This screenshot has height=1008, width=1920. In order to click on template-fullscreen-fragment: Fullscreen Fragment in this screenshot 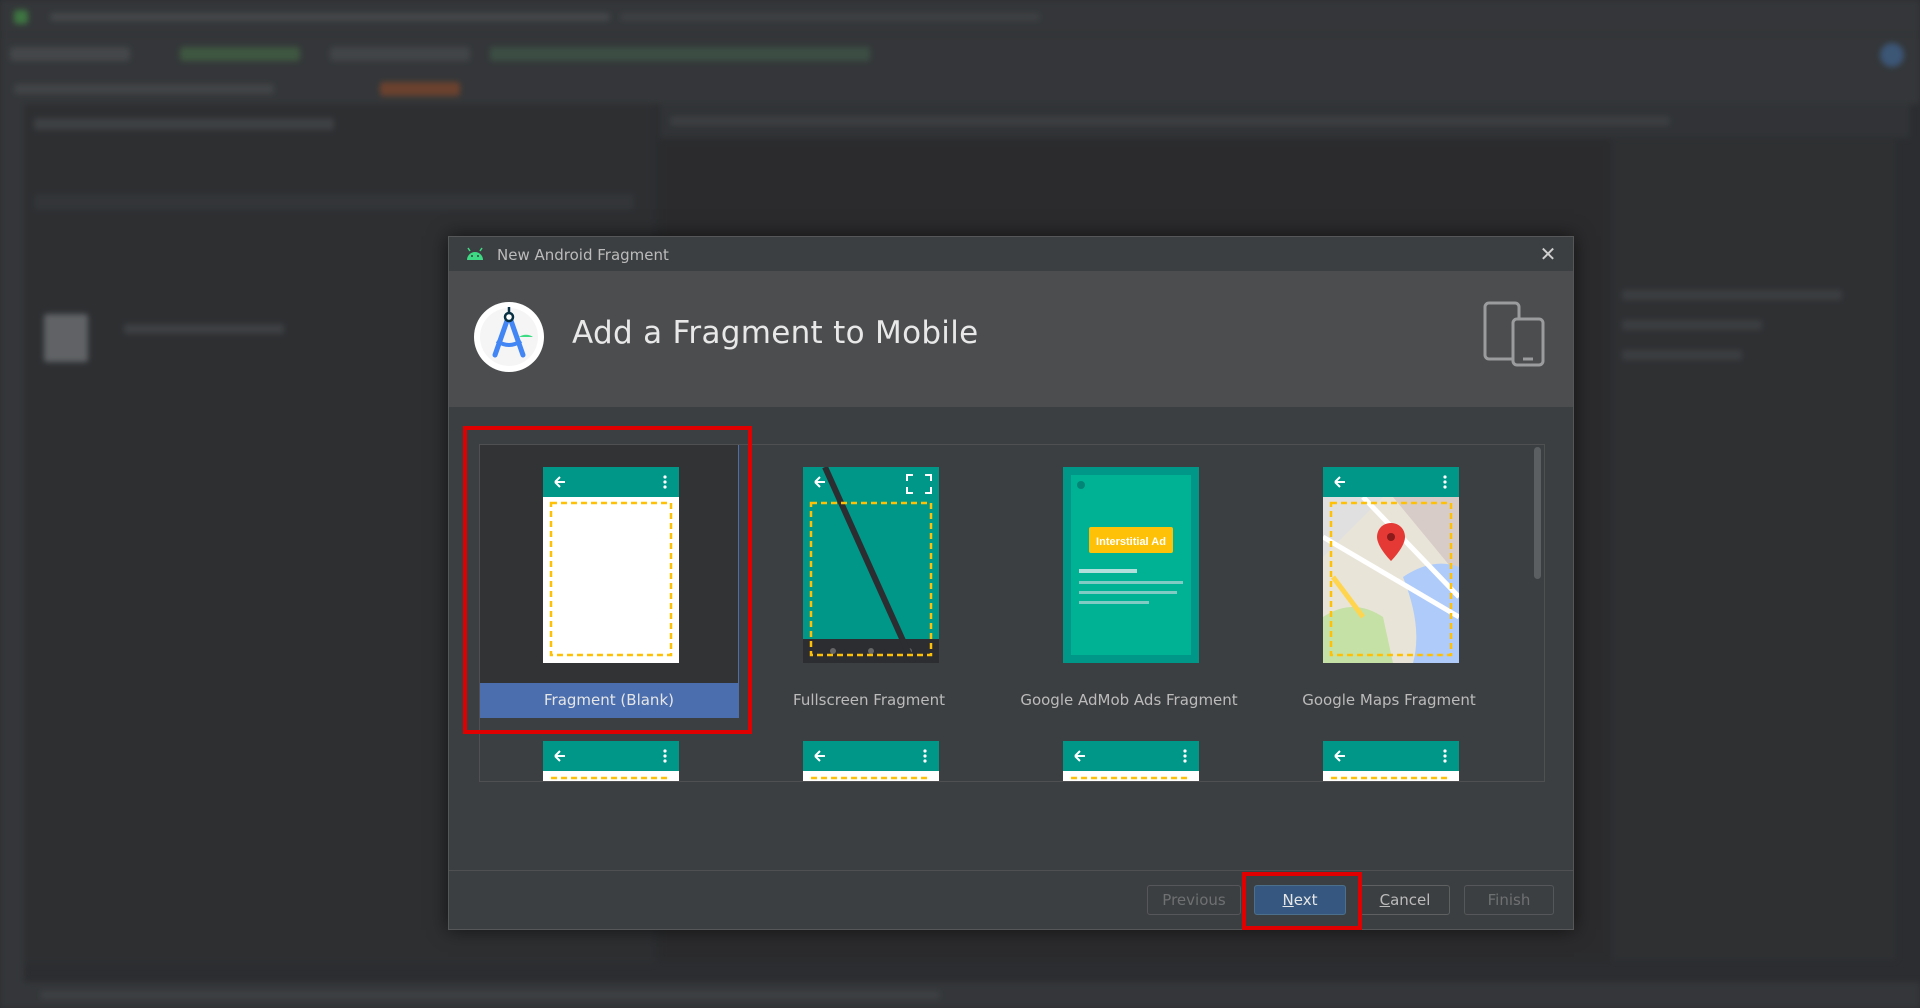, I will do `click(869, 581)`.